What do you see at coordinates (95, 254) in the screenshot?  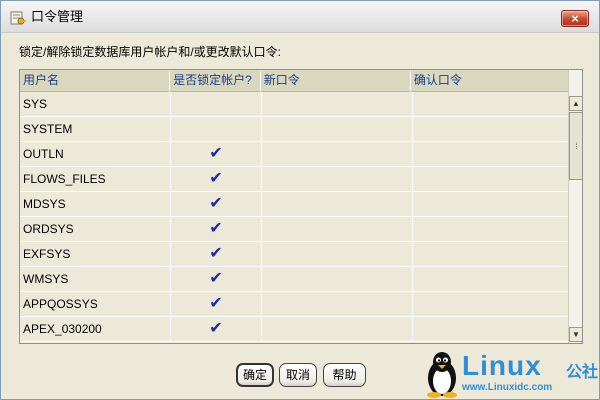 I see `username-cell: EXFSYS` at bounding box center [95, 254].